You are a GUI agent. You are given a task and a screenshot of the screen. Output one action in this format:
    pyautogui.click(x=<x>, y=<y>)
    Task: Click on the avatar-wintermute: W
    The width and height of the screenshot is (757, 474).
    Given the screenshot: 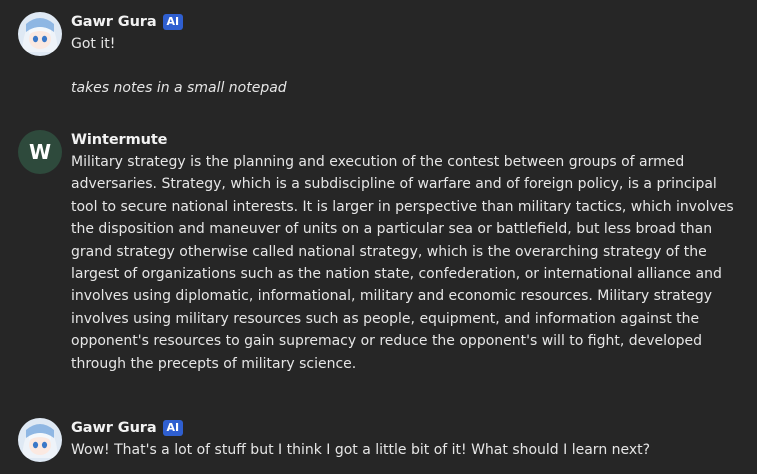 What is the action you would take?
    pyautogui.click(x=40, y=152)
    